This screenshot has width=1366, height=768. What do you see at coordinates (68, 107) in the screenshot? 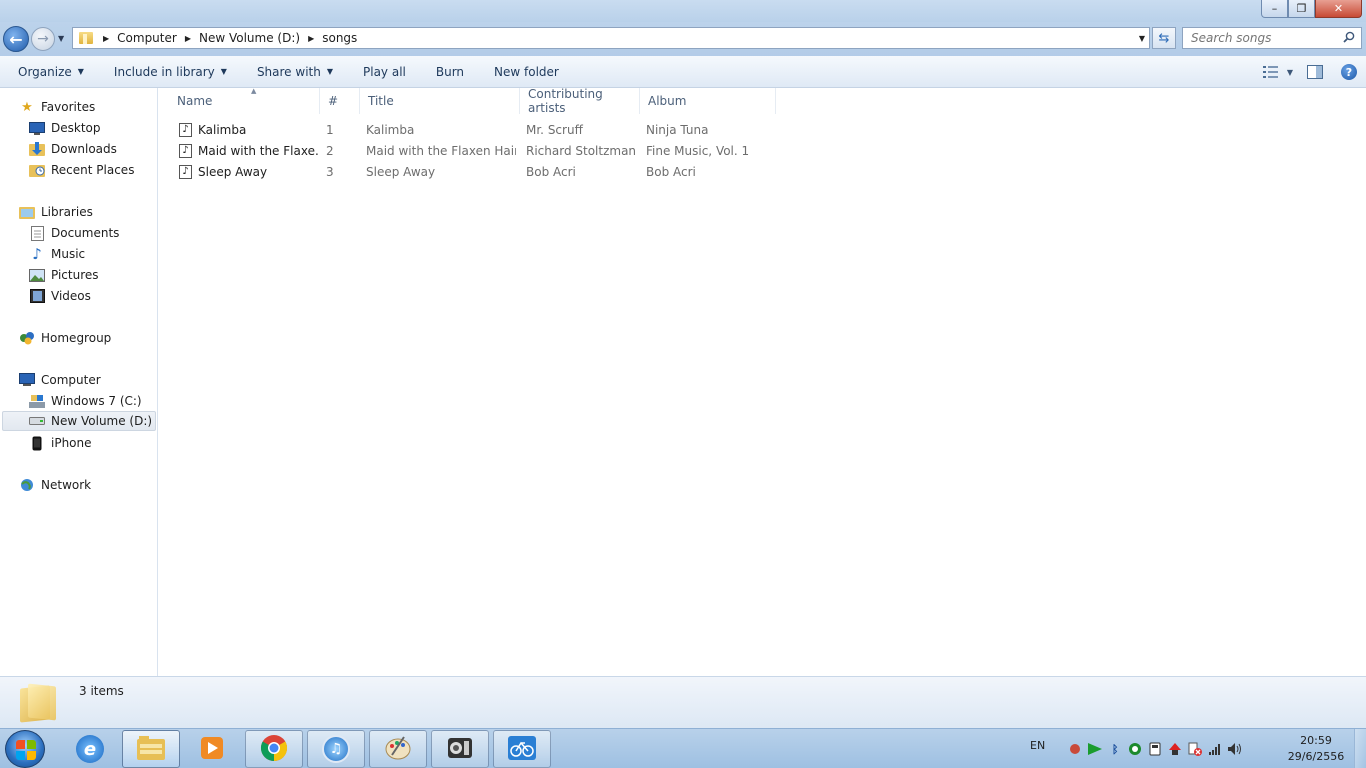
I see `nav-favorites-label: Favorites` at bounding box center [68, 107].